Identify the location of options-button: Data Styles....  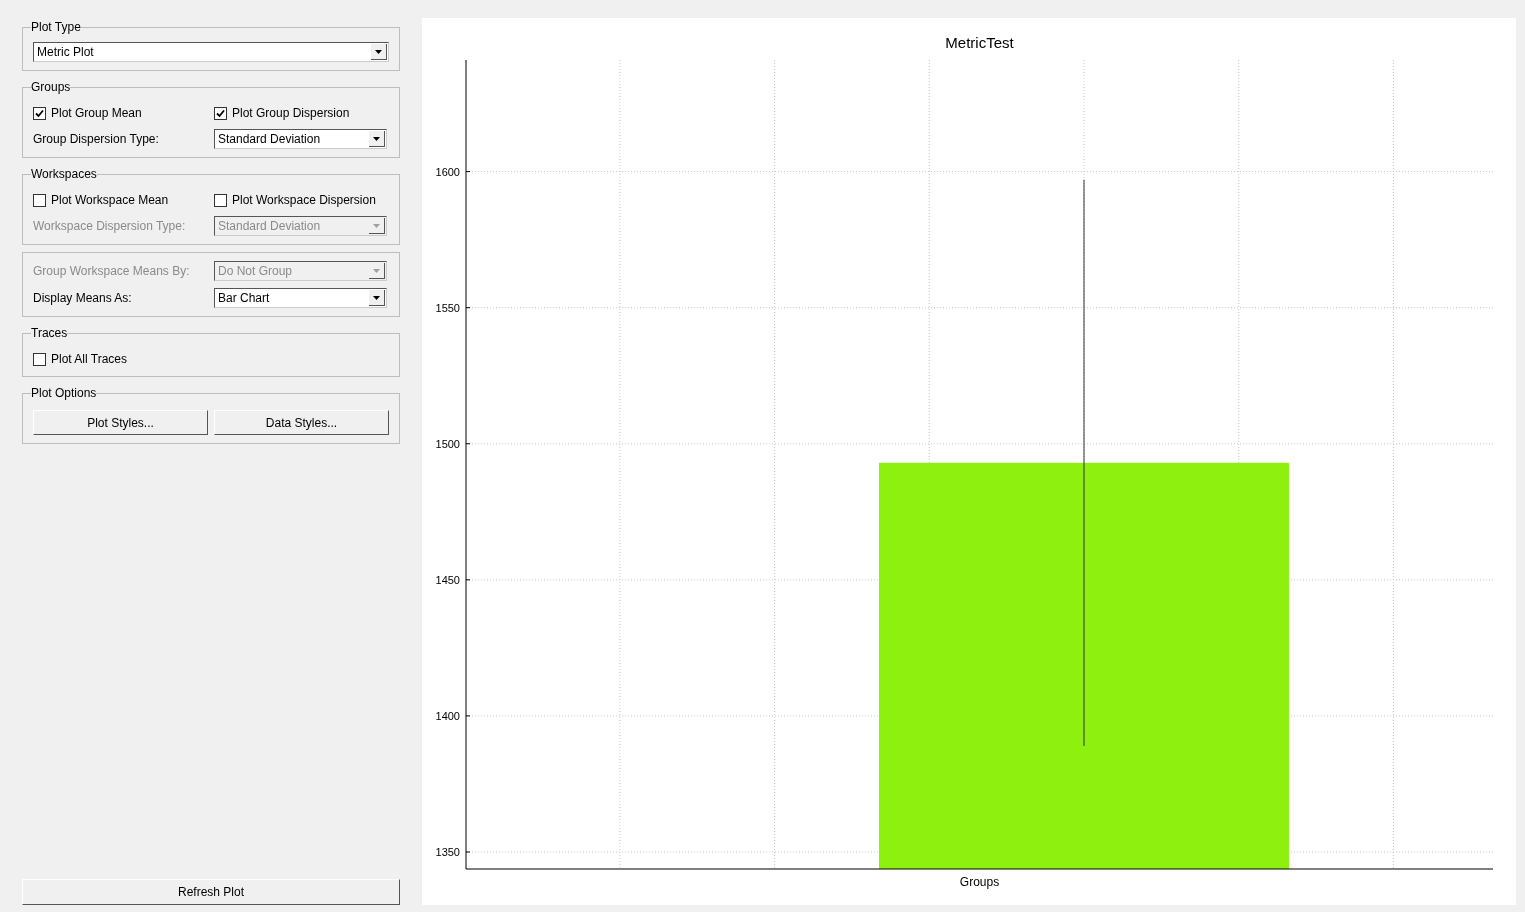
(301, 422).